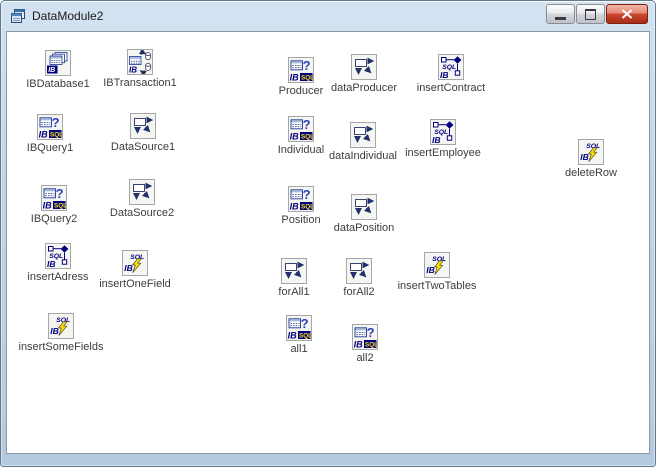 The width and height of the screenshot is (656, 467). What do you see at coordinates (18, 16) in the screenshot?
I see `datamodule-window-icon` at bounding box center [18, 16].